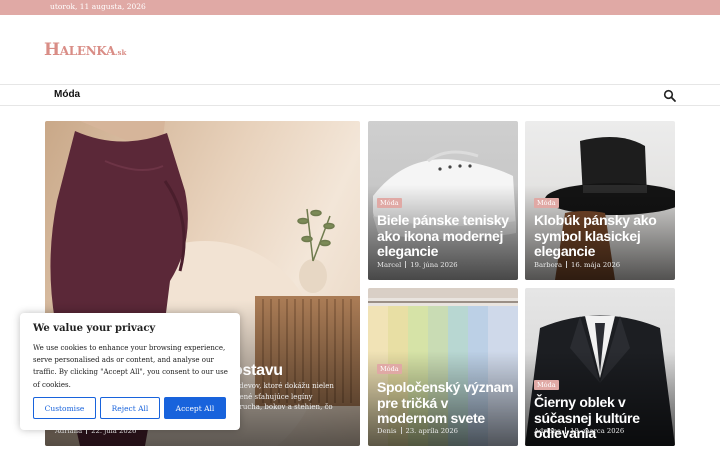 The image size is (720, 450). I want to click on top-bar: utorok, 11 augusta, 2026, so click(360, 7).